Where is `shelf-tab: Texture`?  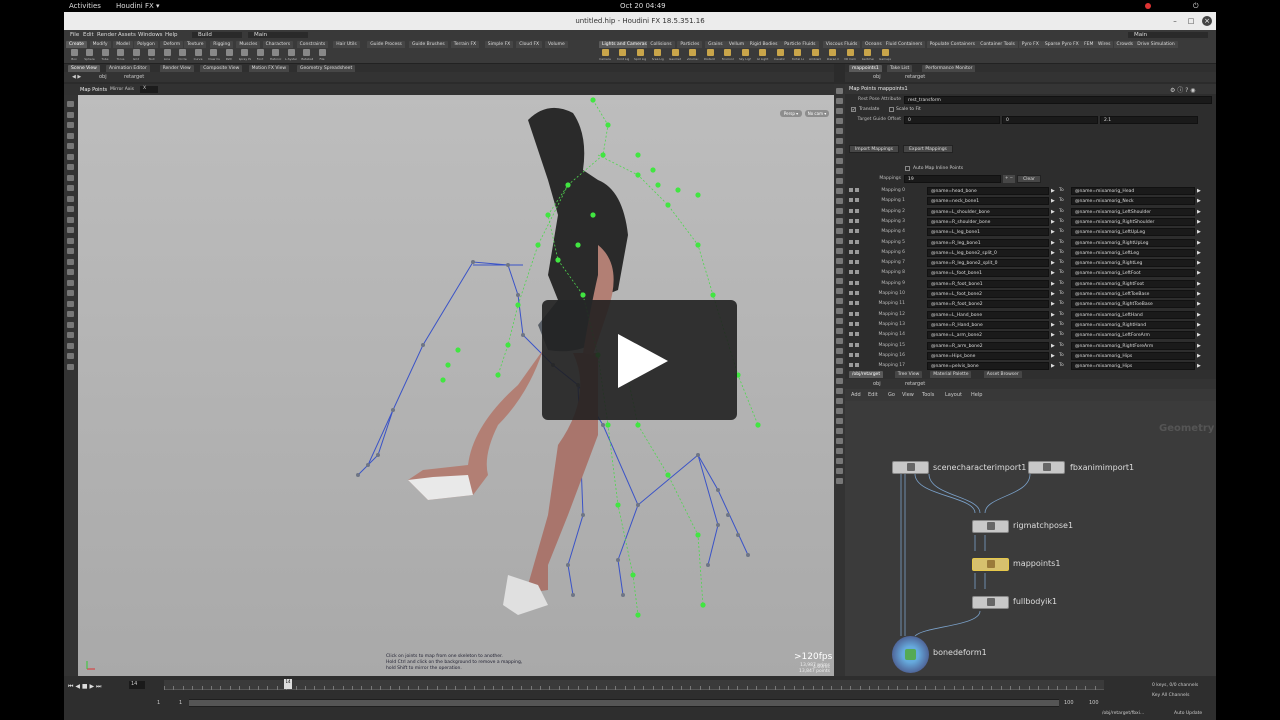
shelf-tab: Texture is located at coordinates (195, 44).